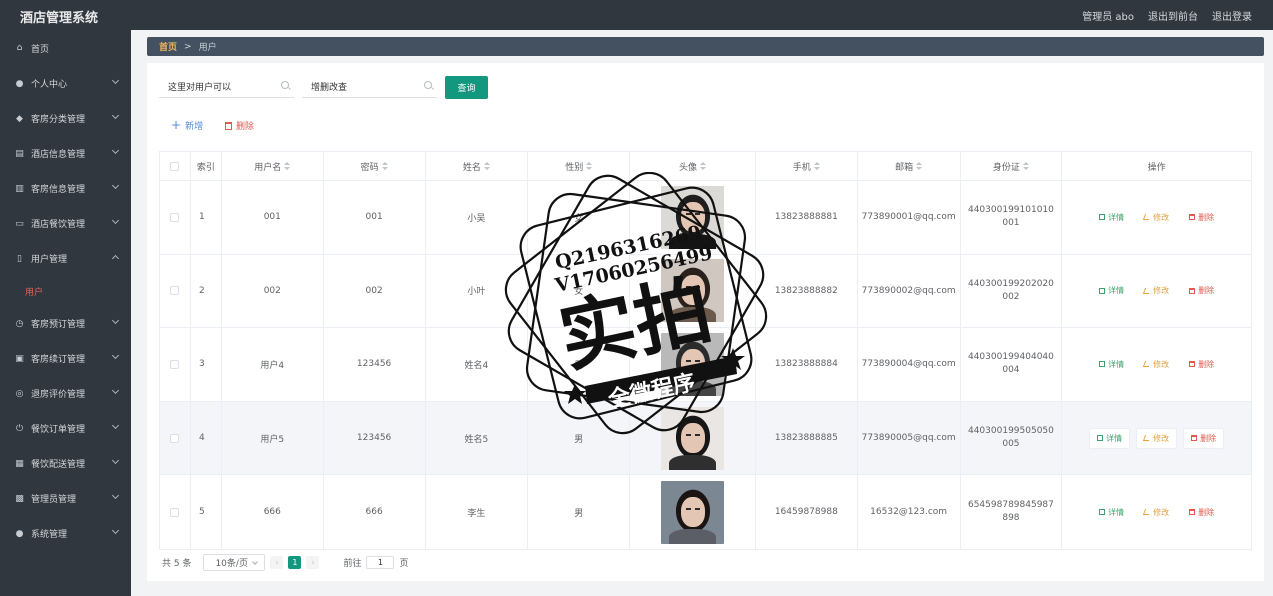  What do you see at coordinates (187, 125) in the screenshot?
I see `add-button: + 新增` at bounding box center [187, 125].